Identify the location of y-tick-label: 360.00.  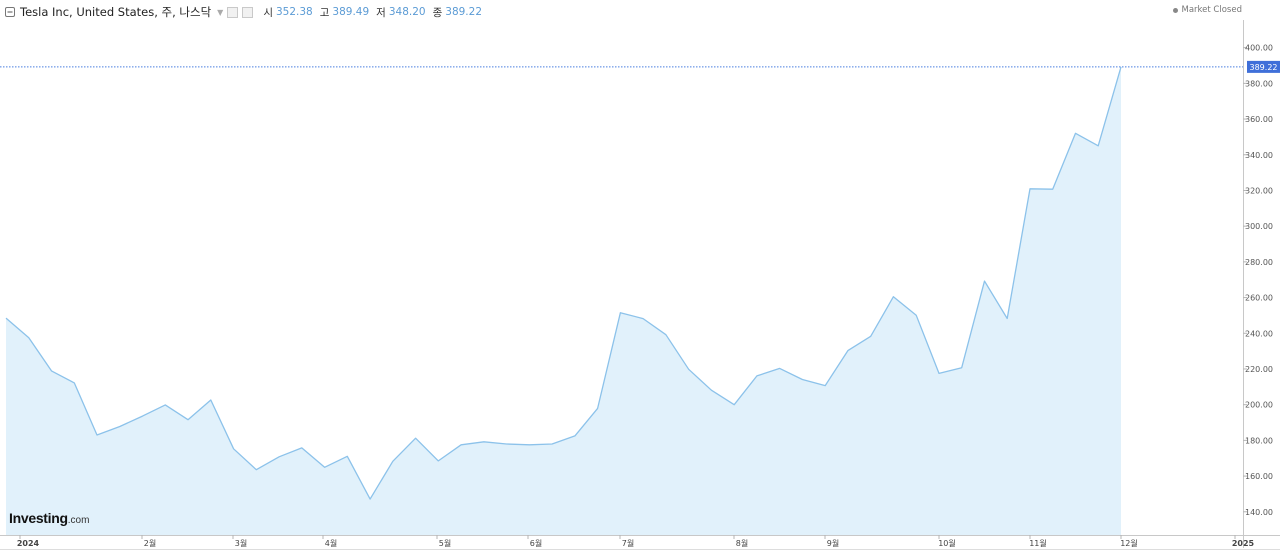
(1259, 119).